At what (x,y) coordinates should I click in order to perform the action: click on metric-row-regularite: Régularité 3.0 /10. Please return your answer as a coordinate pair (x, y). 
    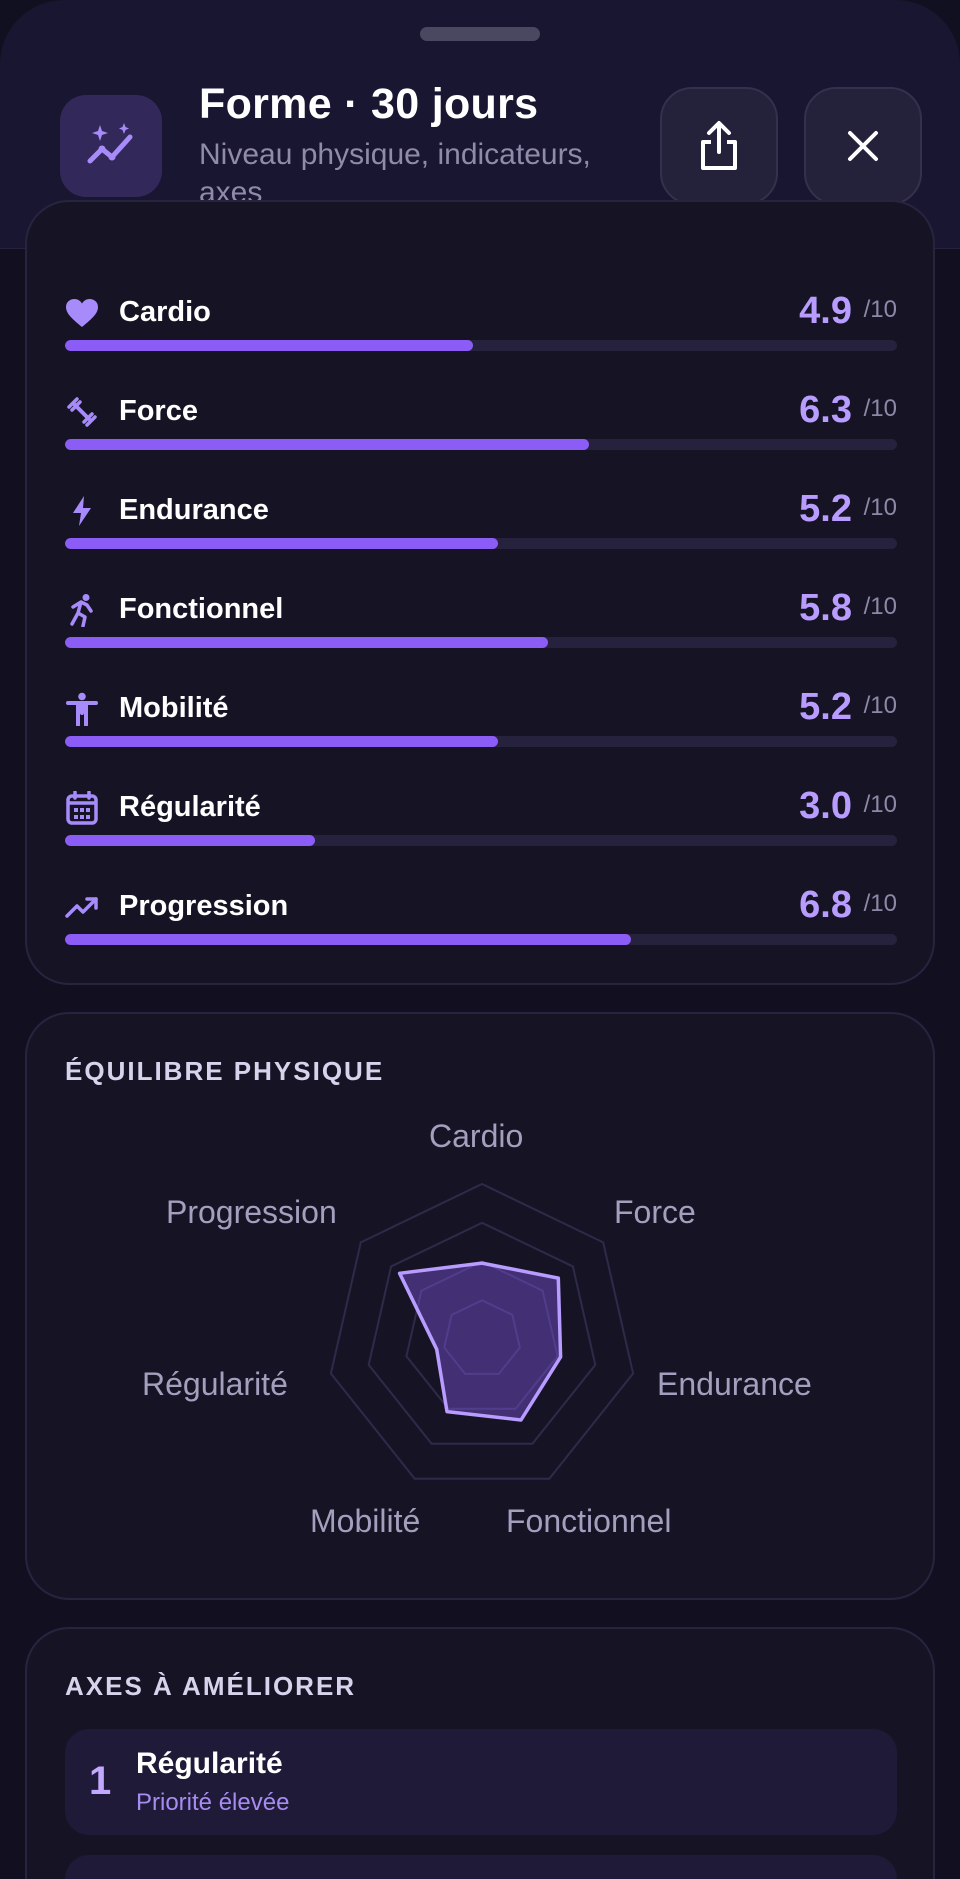
    Looking at the image, I should click on (481, 825).